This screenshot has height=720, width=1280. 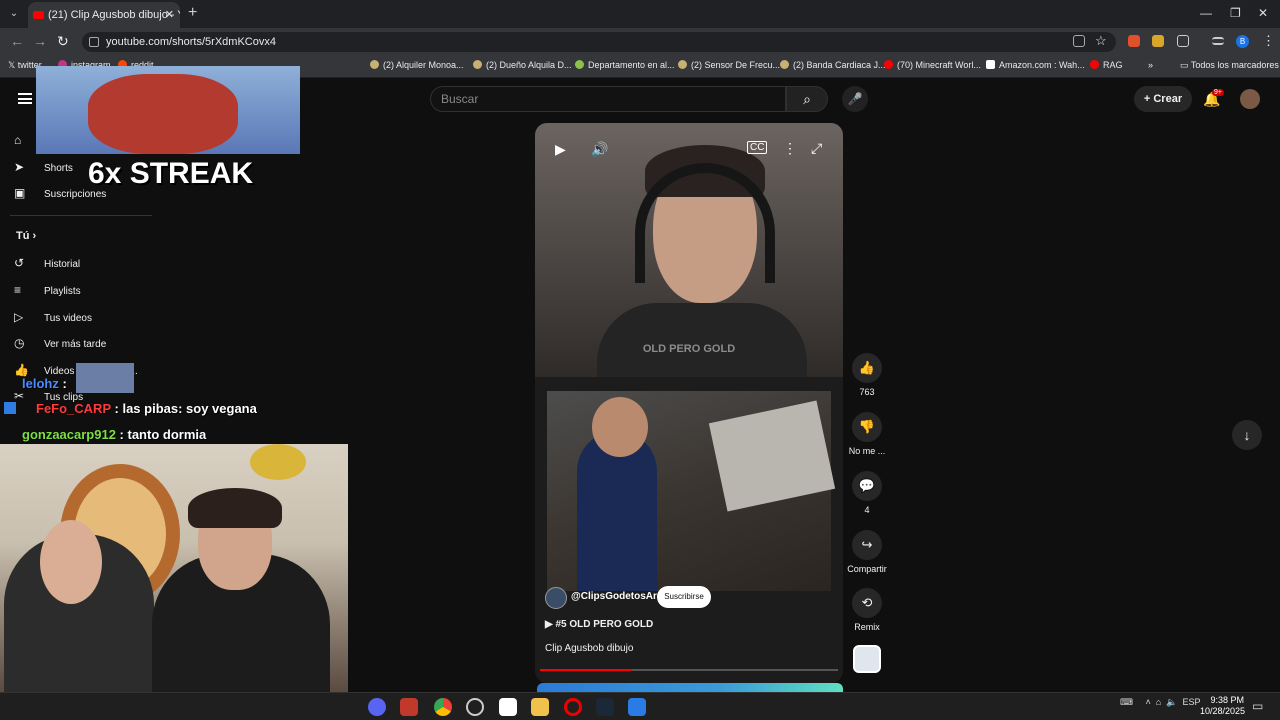 What do you see at coordinates (816, 148) in the screenshot?
I see `fullscreen-icon: ⤢` at bounding box center [816, 148].